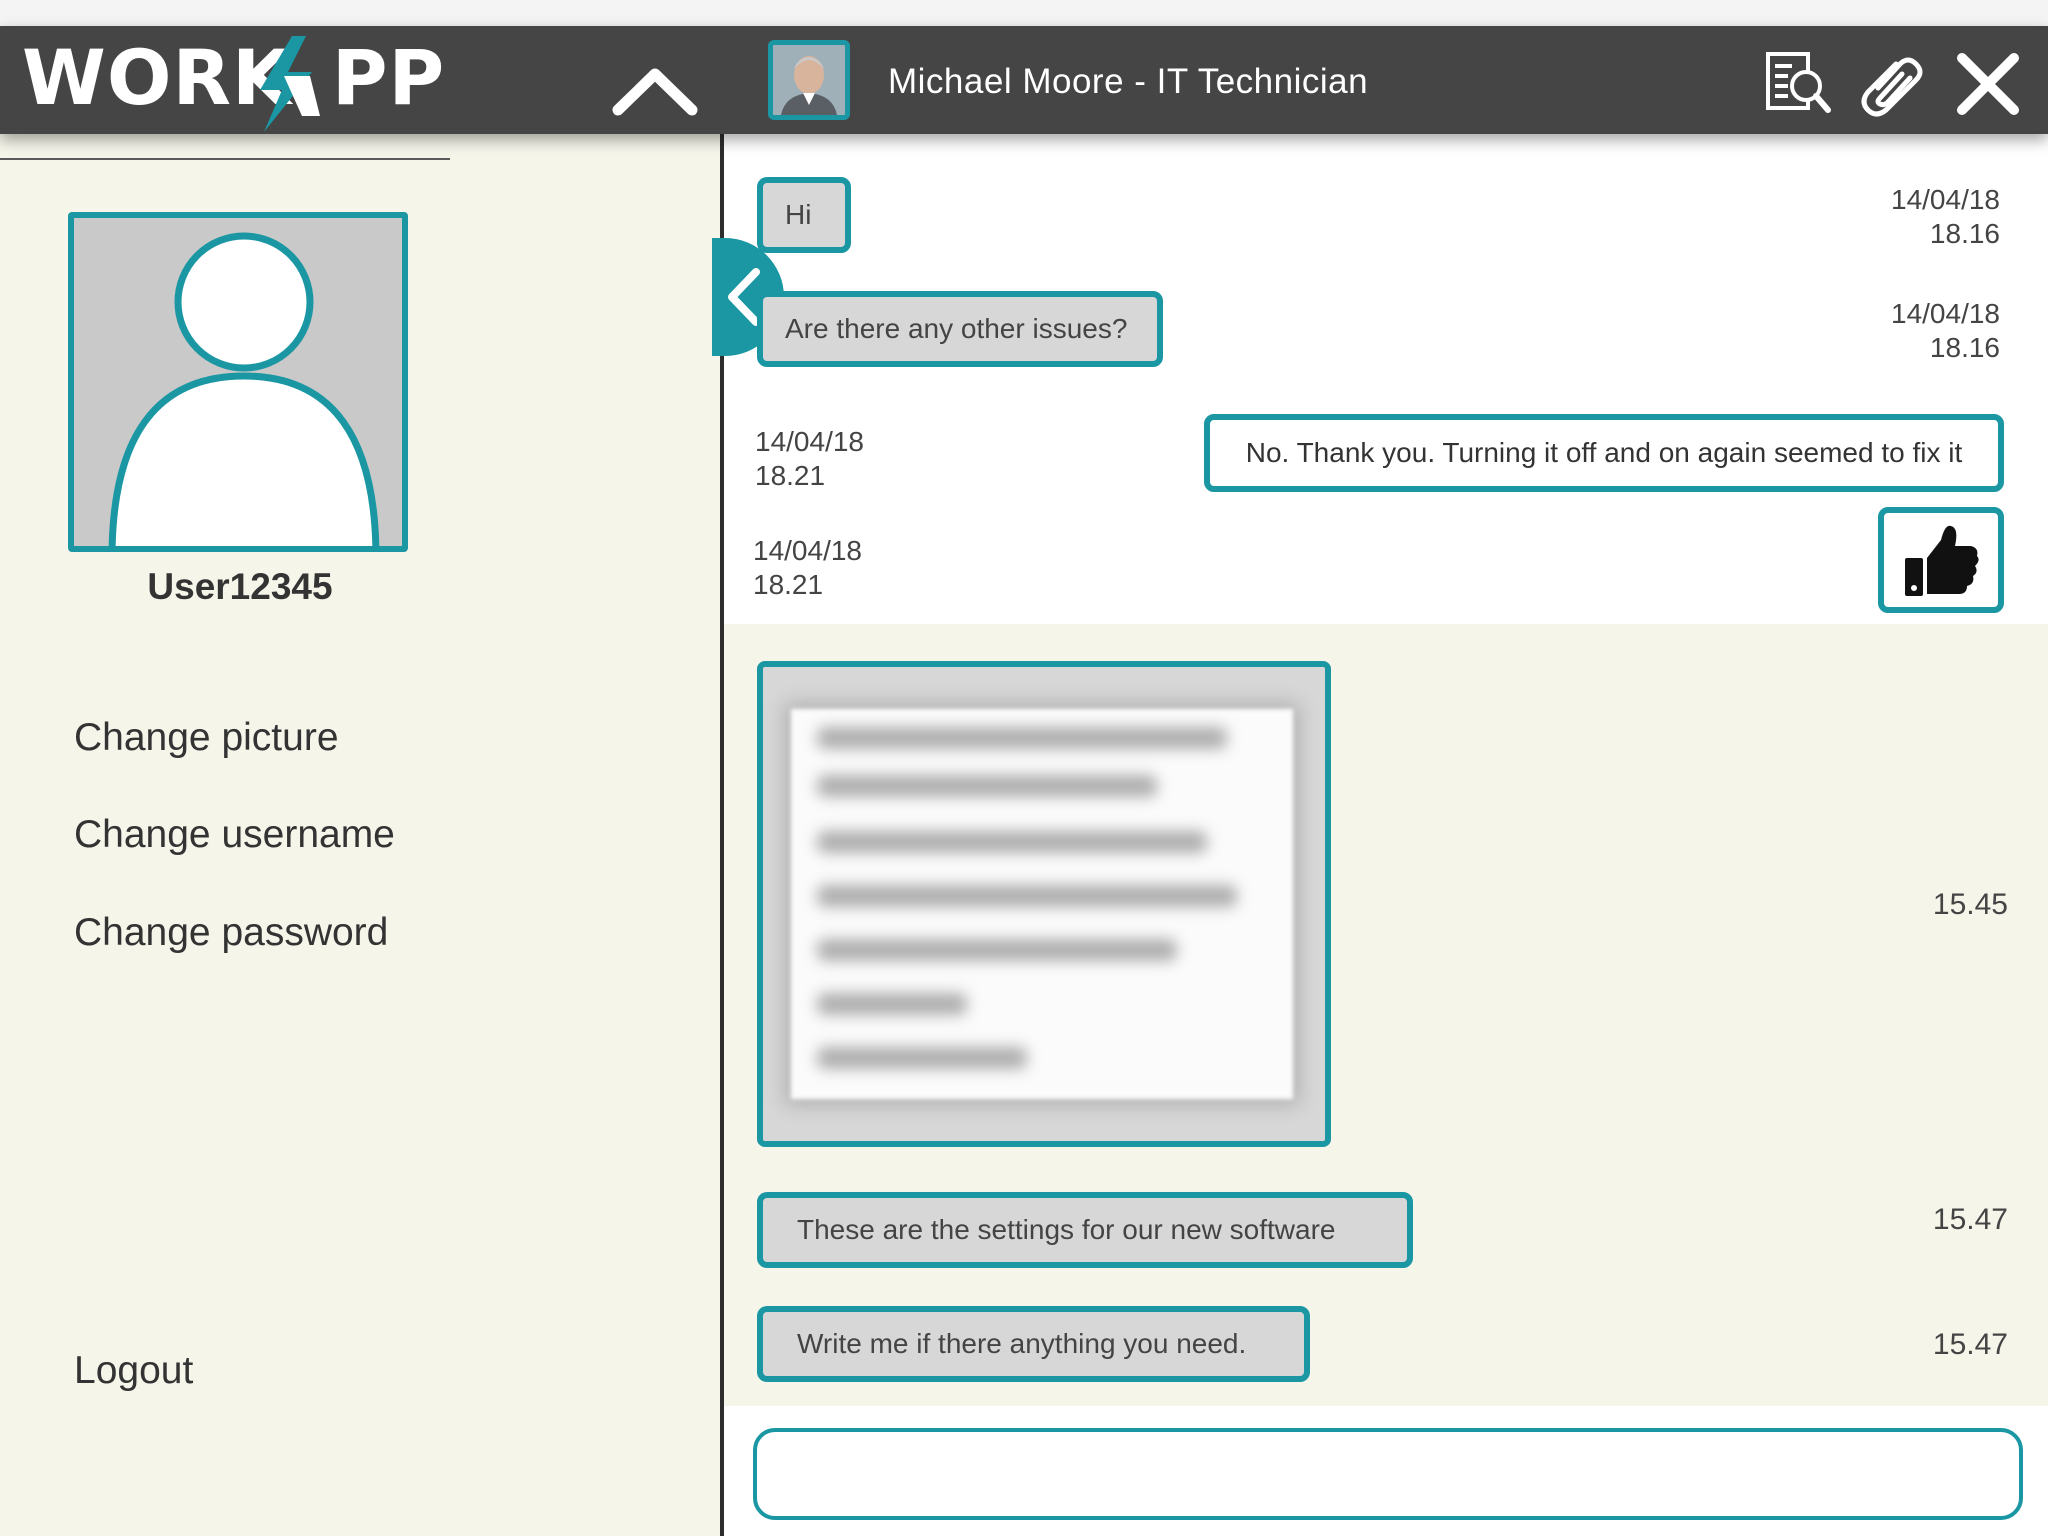 The width and height of the screenshot is (2048, 1536). Describe the element at coordinates (1970, 904) in the screenshot. I see `message-timestamp: 15.45` at that location.